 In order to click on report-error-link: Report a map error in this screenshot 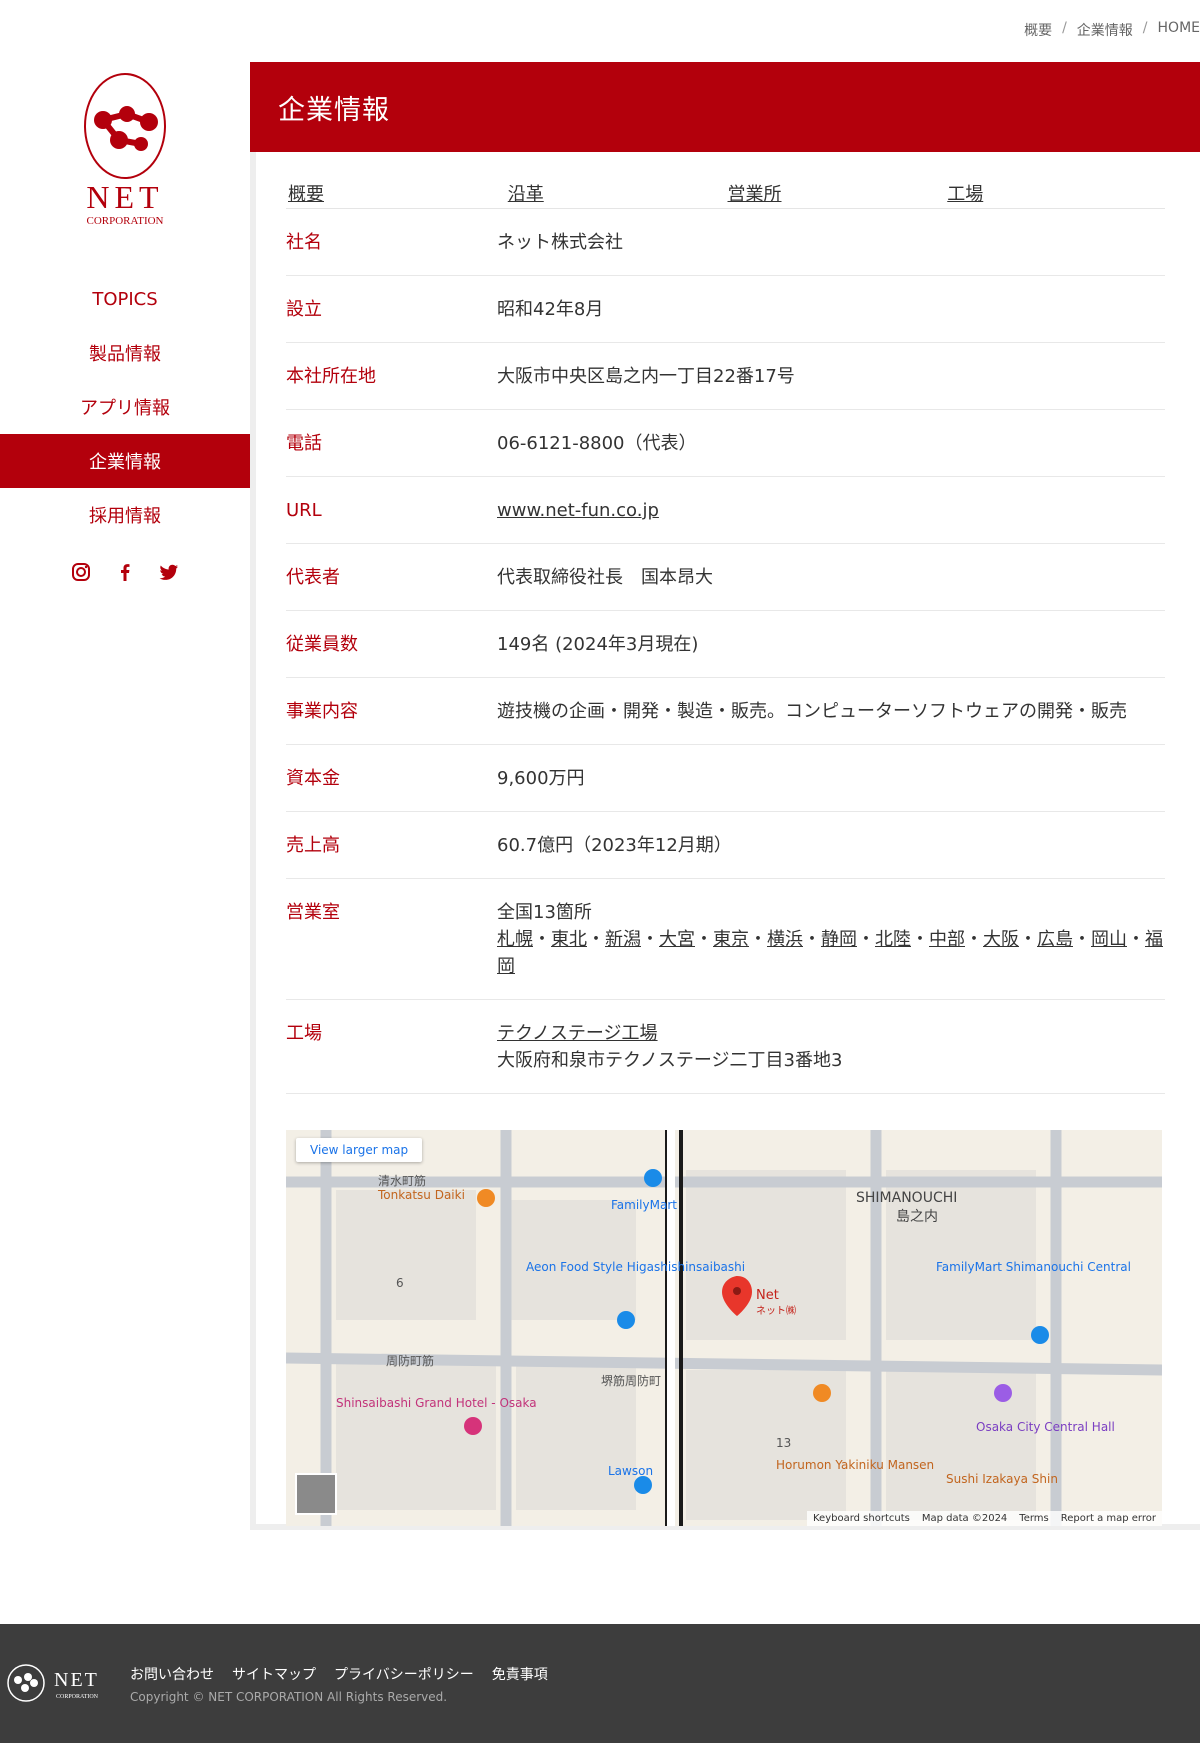, I will do `click(1108, 1518)`.